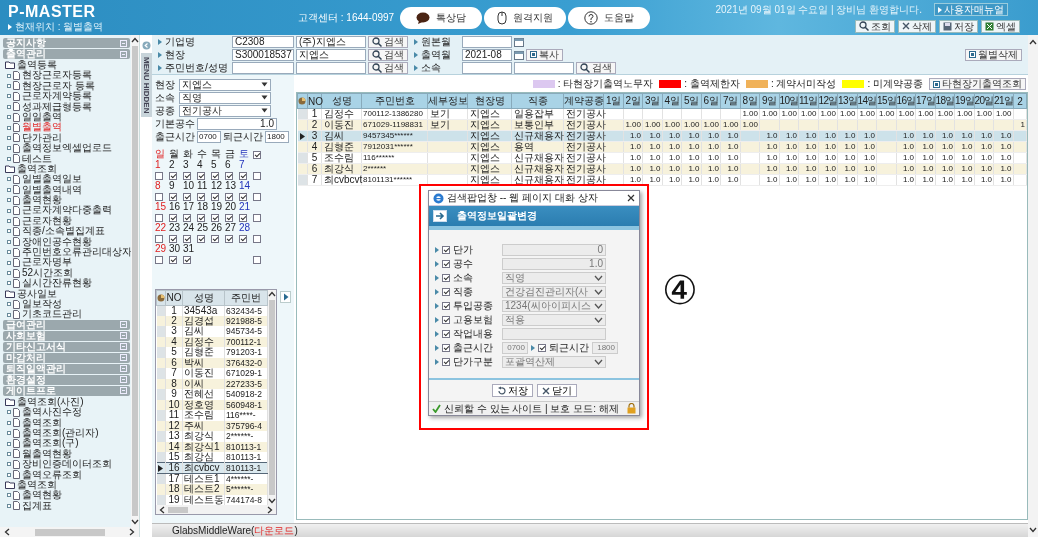 Image resolution: width=1038 pixels, height=537 pixels. What do you see at coordinates (212, 320) in the screenshot?
I see `table-row: 2 김경섭 921988-5` at bounding box center [212, 320].